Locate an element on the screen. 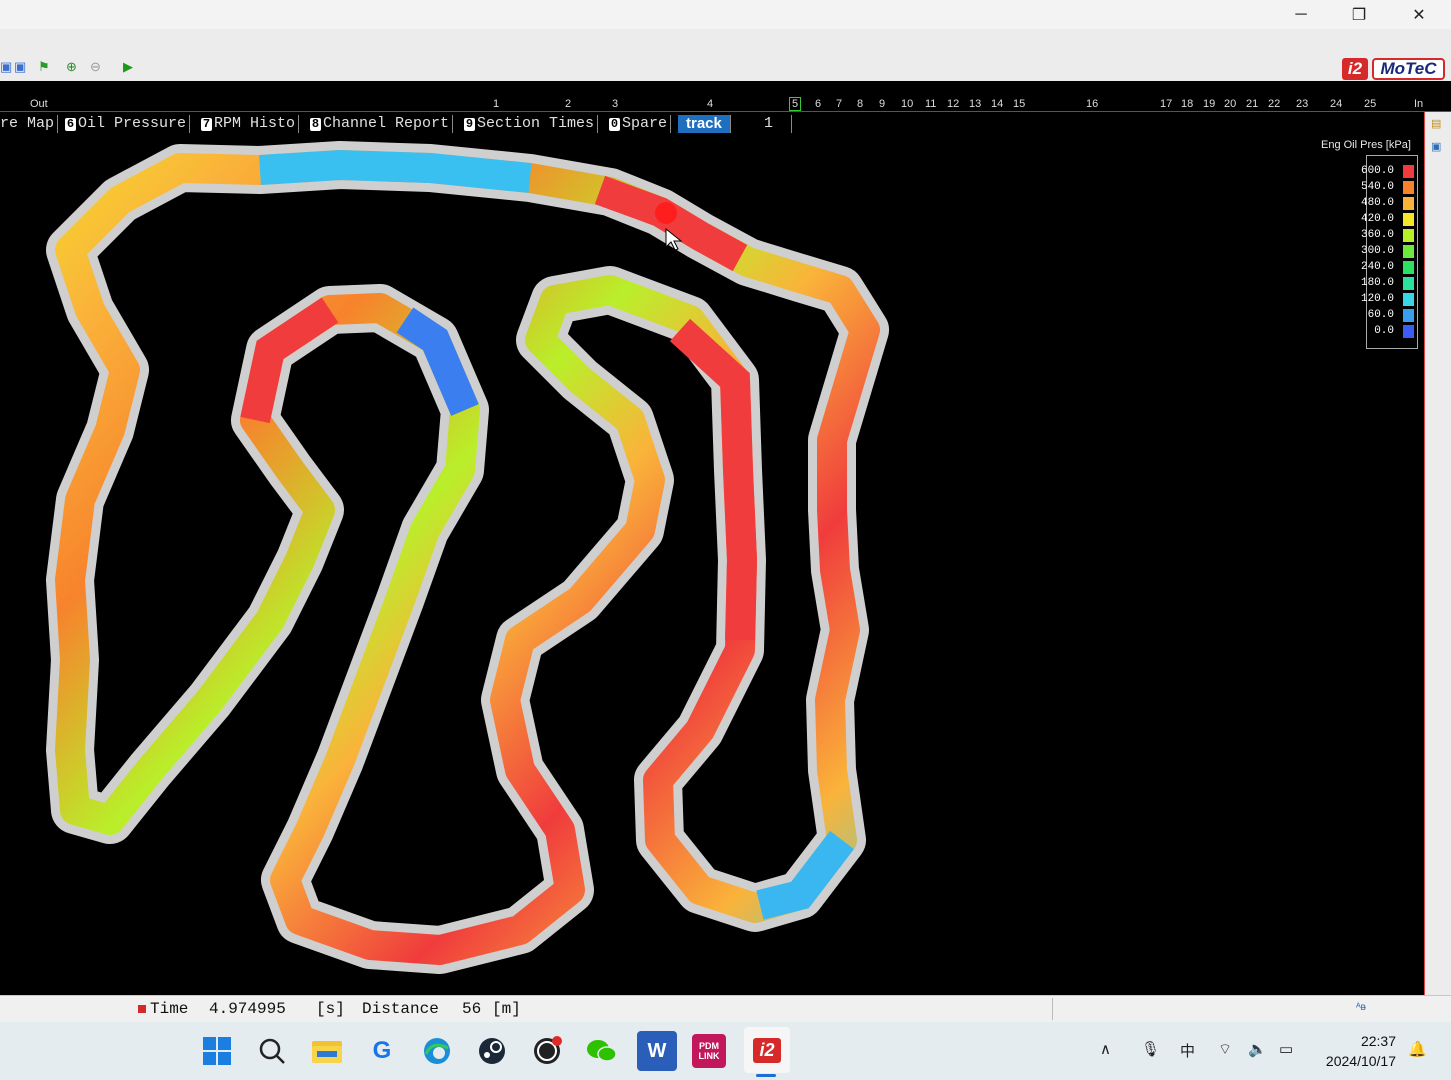 This screenshot has width=1451, height=1080. ruler-marker: 8 is located at coordinates (860, 104).